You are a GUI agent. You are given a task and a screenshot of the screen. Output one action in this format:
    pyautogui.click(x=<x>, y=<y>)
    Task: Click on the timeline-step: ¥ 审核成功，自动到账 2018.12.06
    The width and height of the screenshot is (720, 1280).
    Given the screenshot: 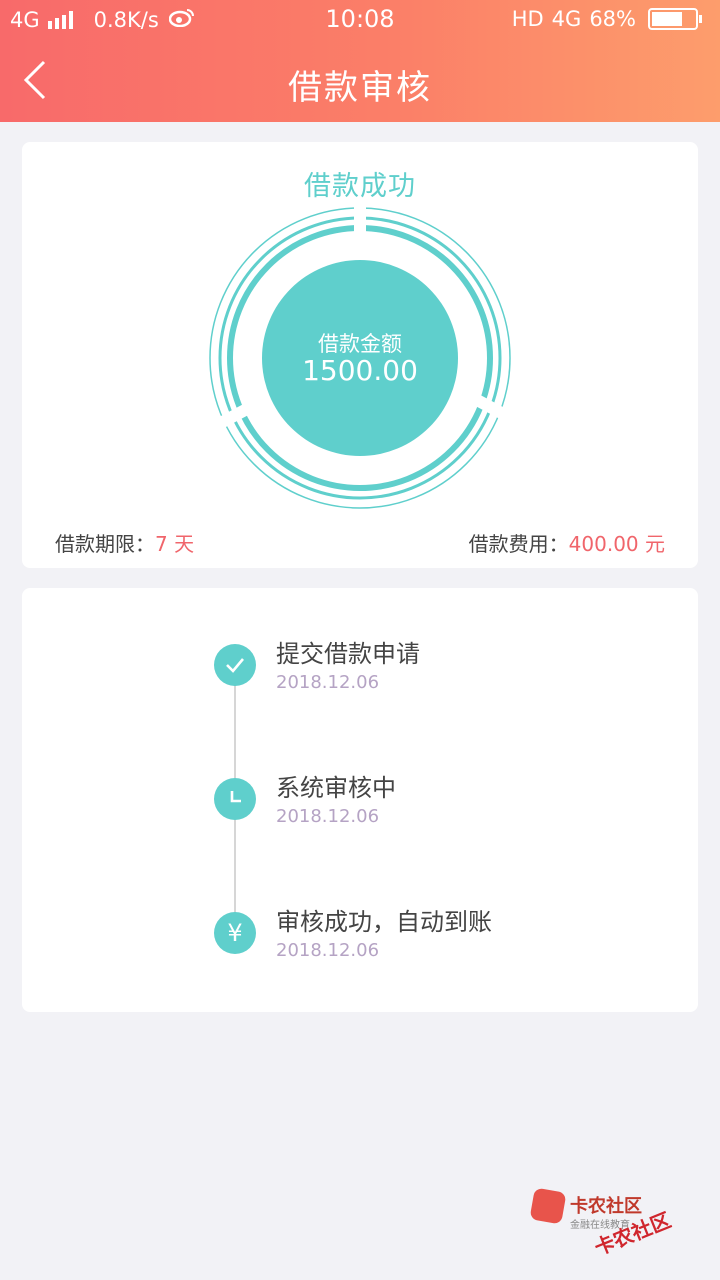 What is the action you would take?
    pyautogui.click(x=444, y=932)
    